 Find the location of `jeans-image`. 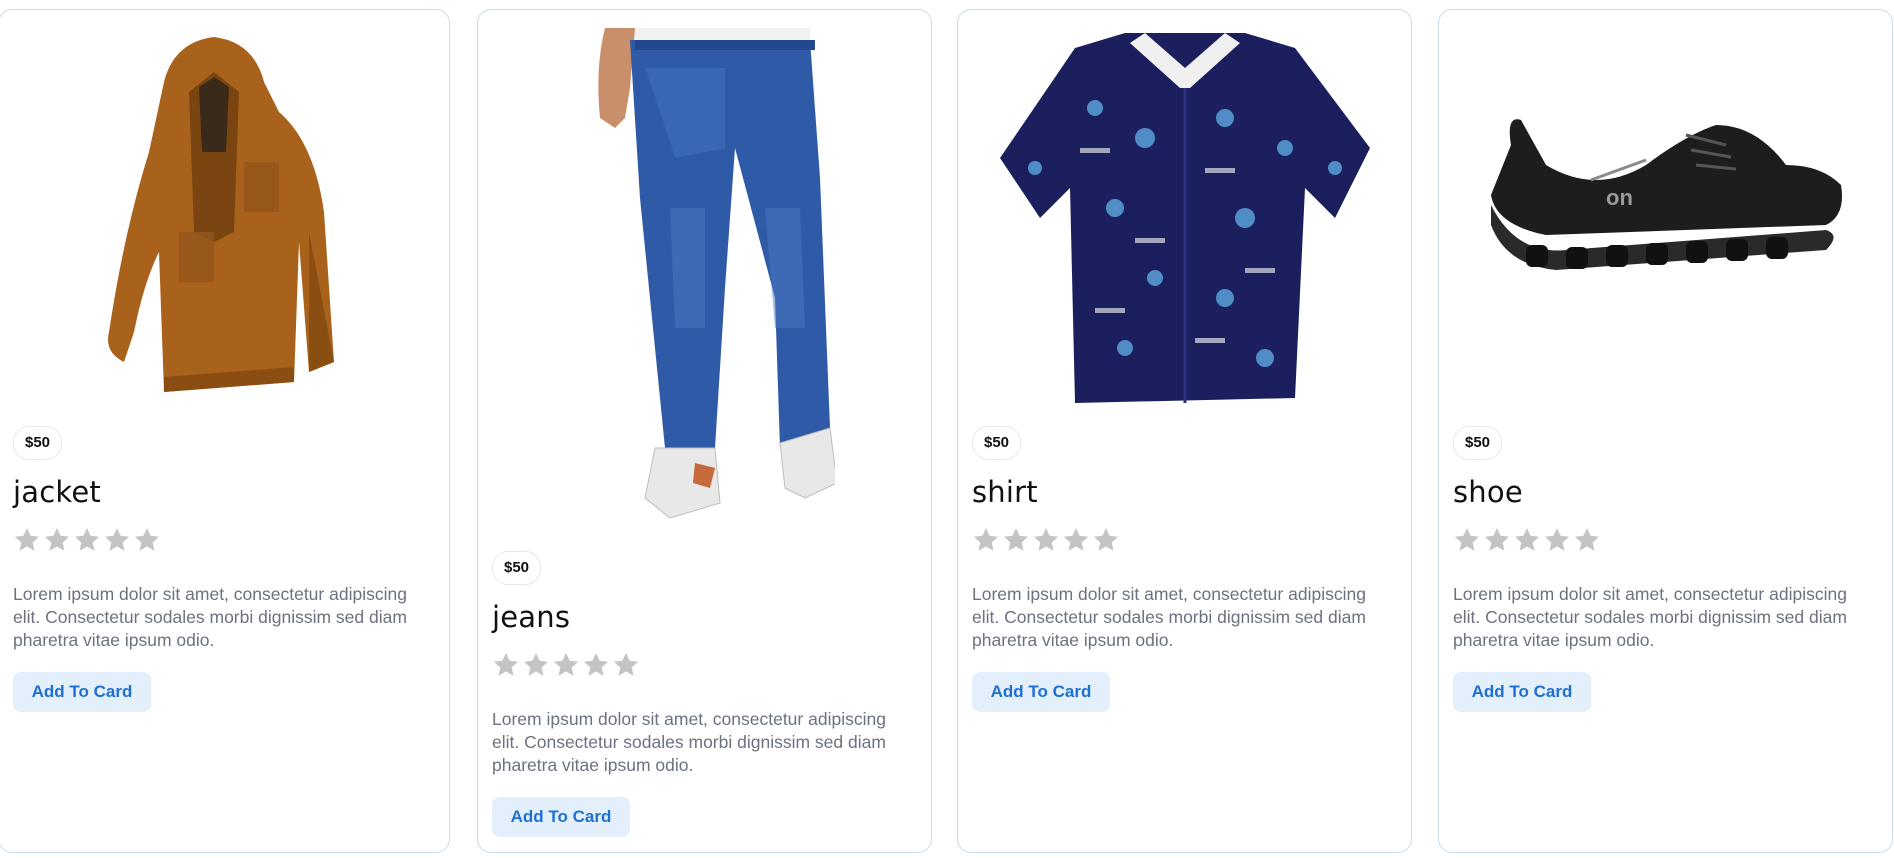

jeans-image is located at coordinates (704, 273).